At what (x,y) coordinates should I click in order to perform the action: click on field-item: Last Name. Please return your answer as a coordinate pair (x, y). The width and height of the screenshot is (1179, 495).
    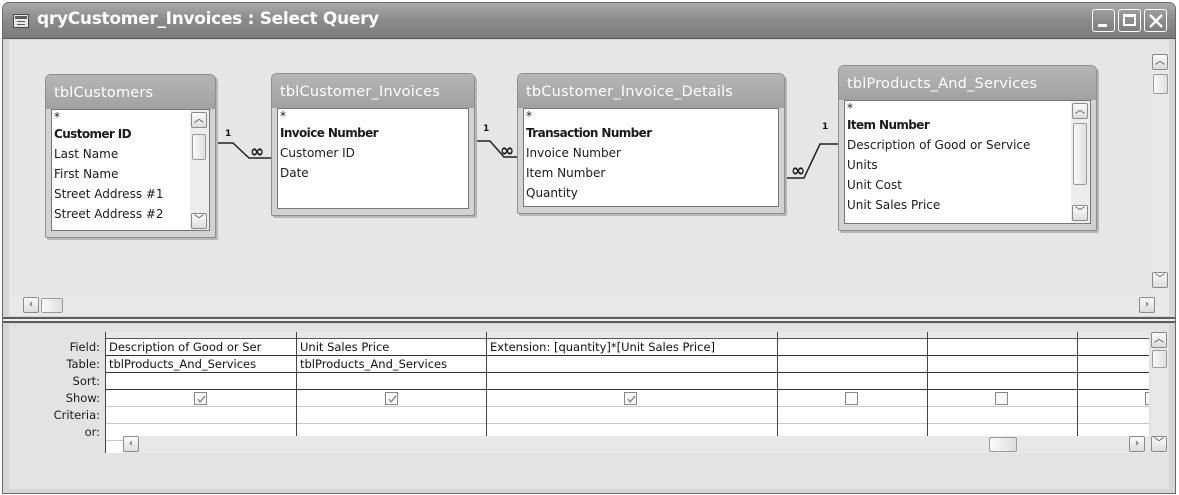
    Looking at the image, I should click on (130, 154).